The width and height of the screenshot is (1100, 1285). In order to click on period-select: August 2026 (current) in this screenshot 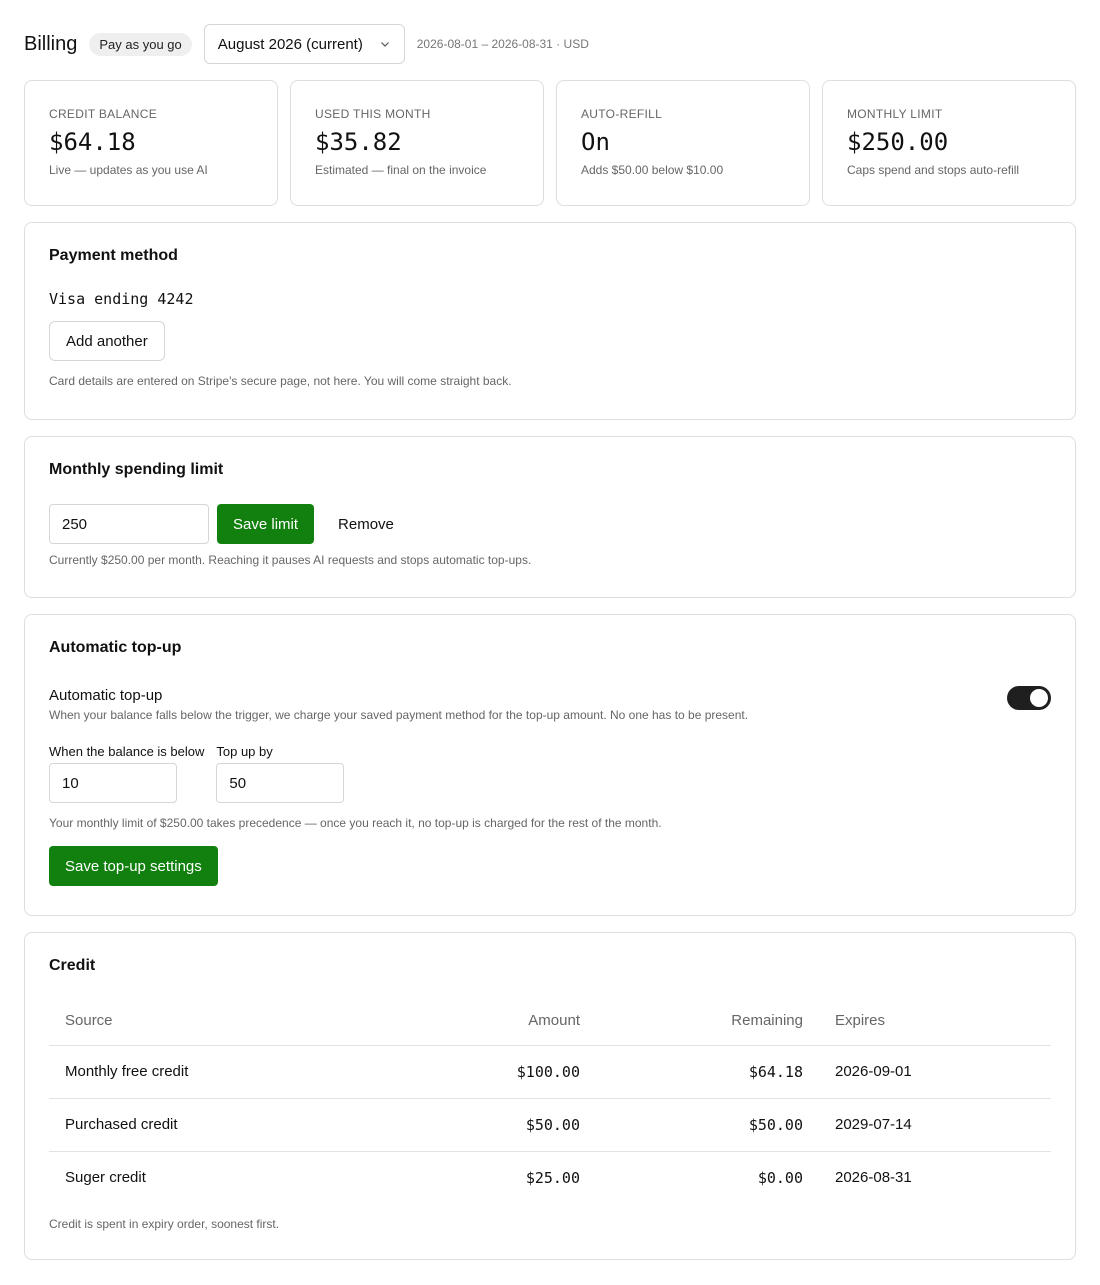, I will do `click(304, 44)`.